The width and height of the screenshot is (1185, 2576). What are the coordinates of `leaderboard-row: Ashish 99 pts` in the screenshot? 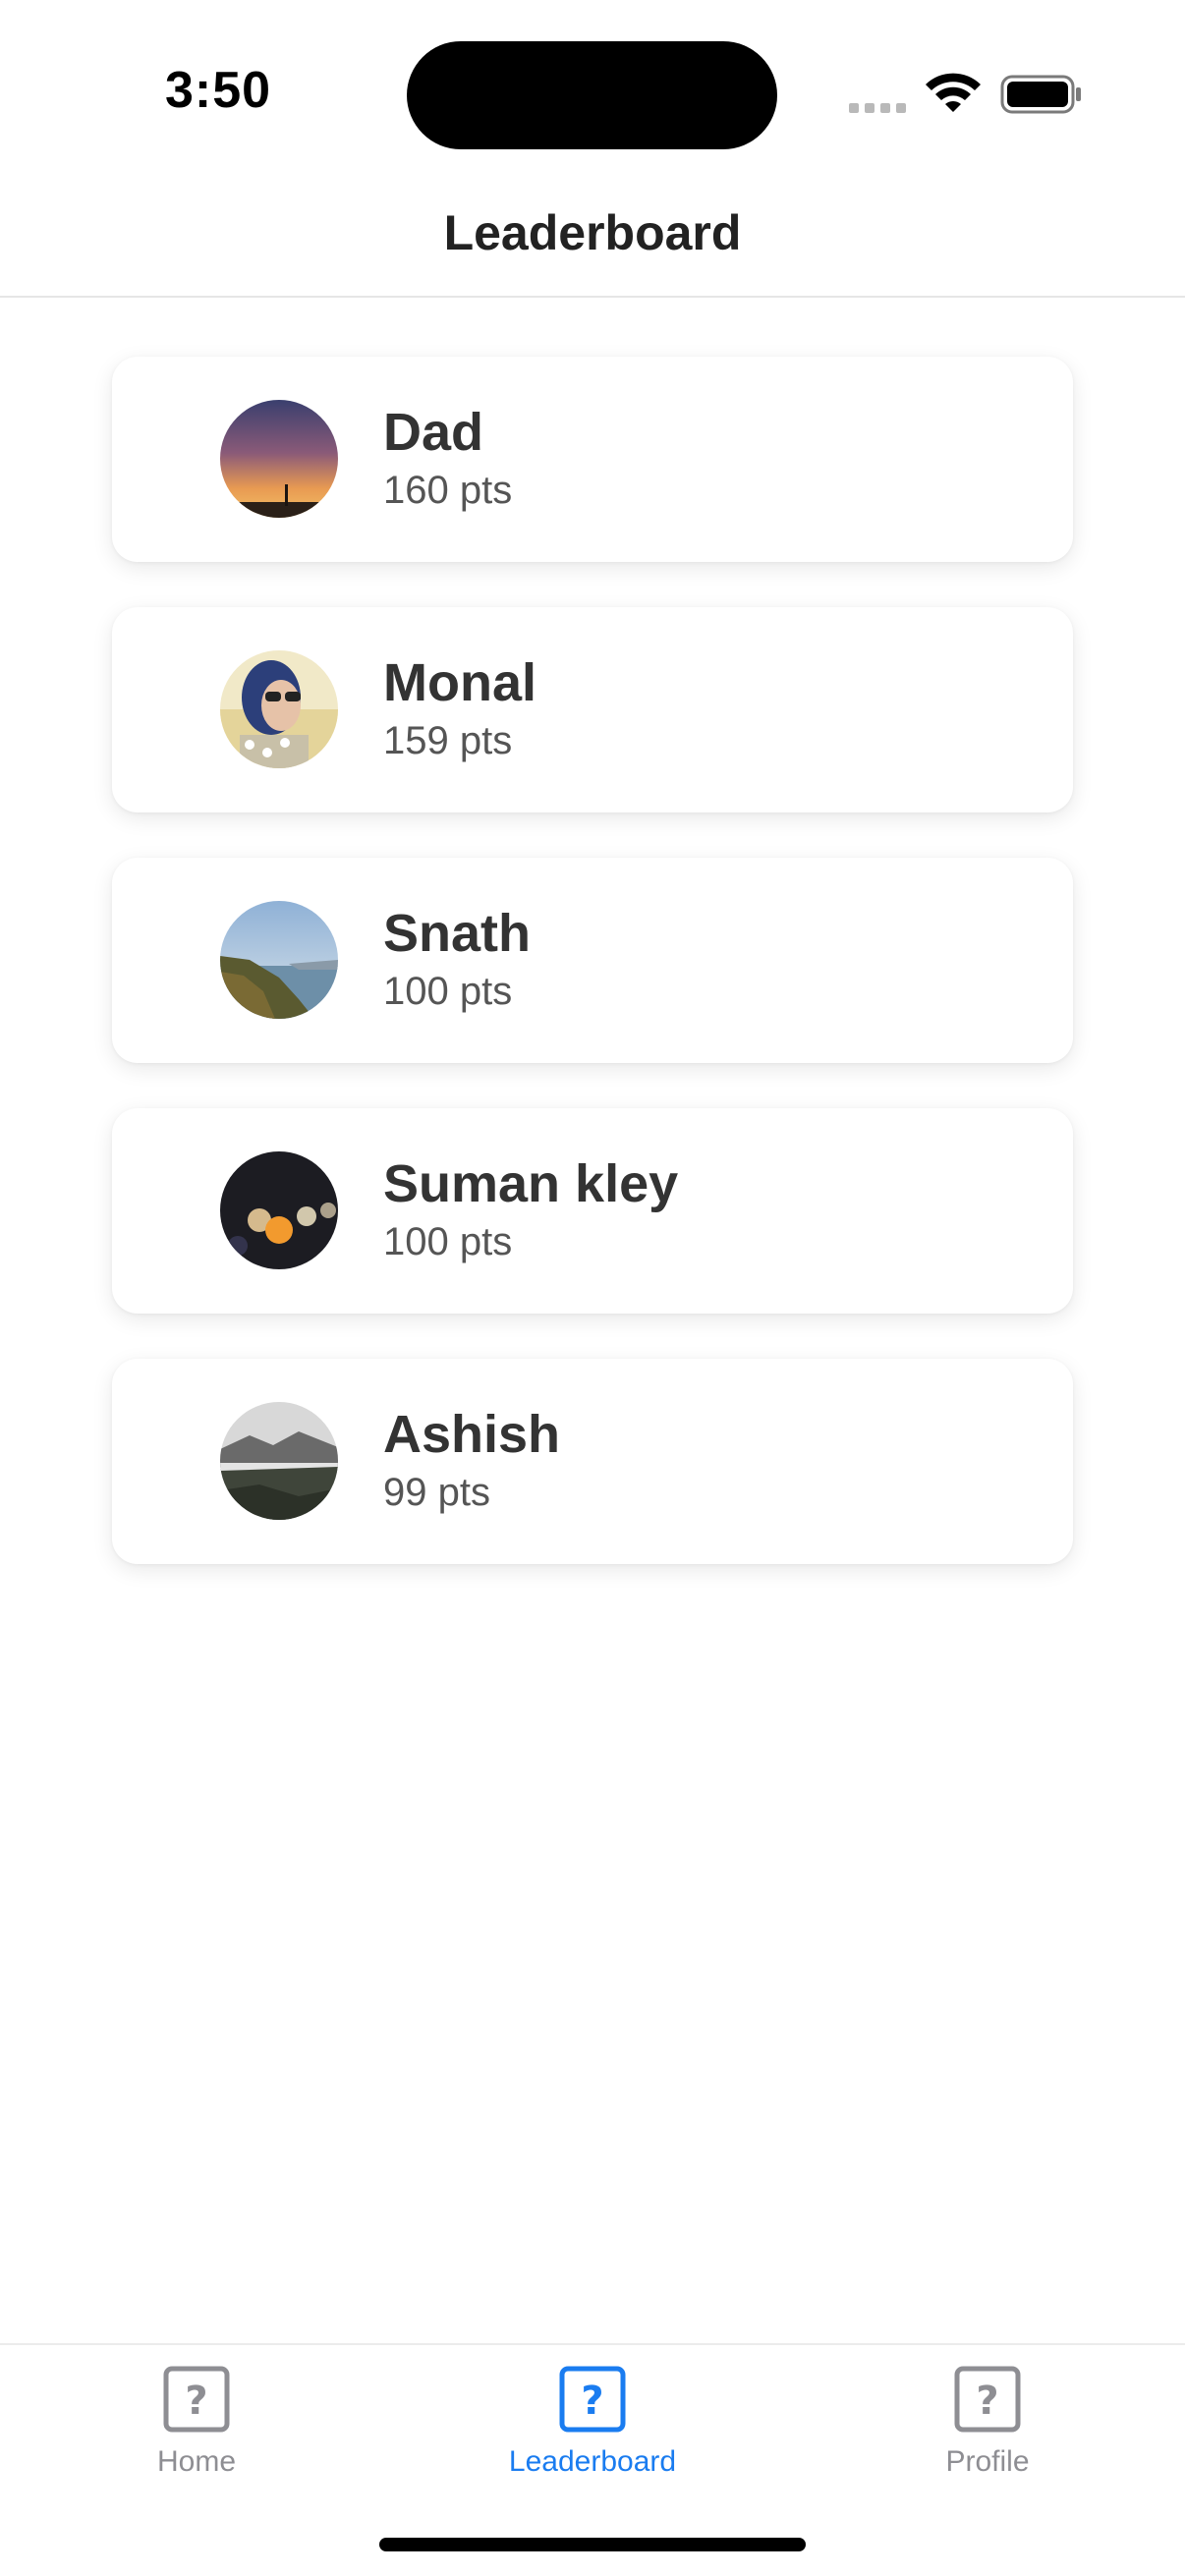 It's located at (592, 1461).